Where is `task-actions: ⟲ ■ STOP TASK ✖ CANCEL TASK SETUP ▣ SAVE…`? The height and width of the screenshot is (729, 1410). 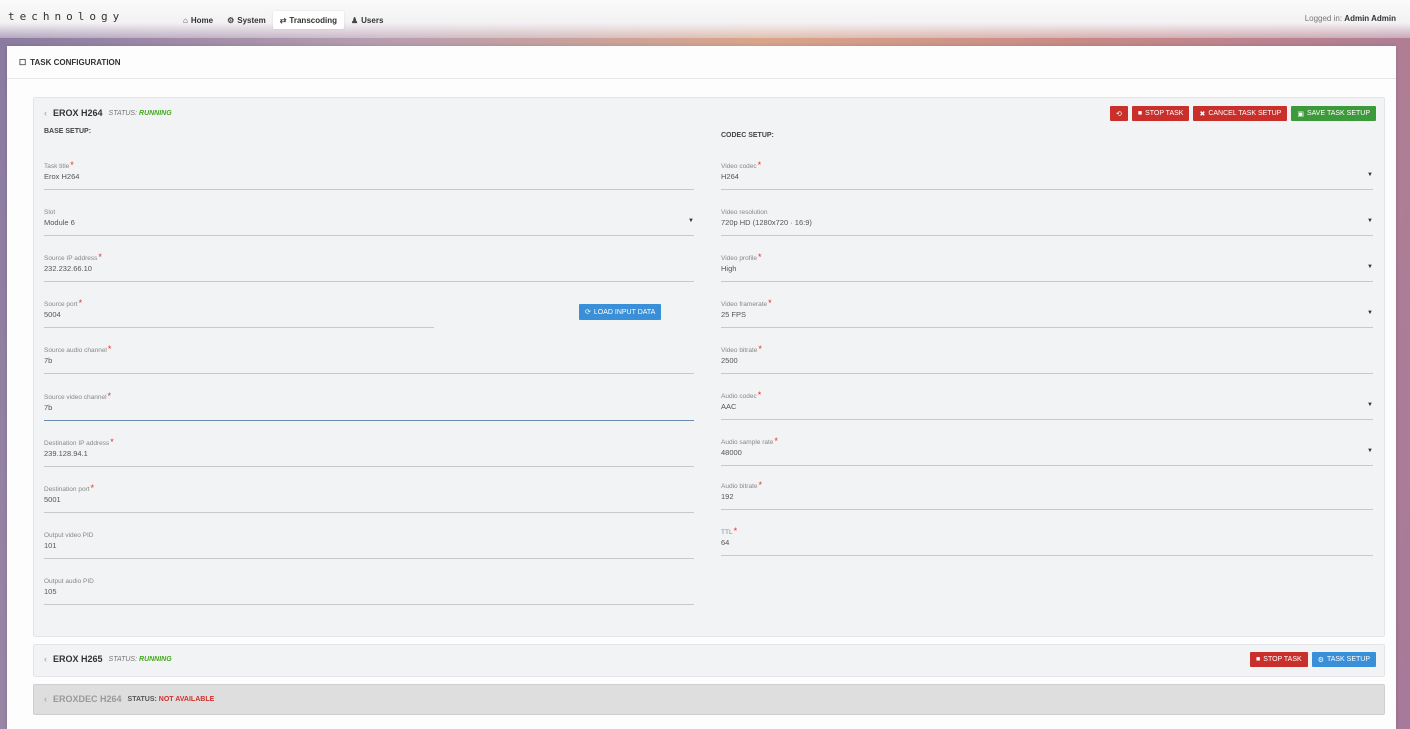 task-actions: ⟲ ■ STOP TASK ✖ CANCEL TASK SETUP ▣ SAVE… is located at coordinates (1242, 113).